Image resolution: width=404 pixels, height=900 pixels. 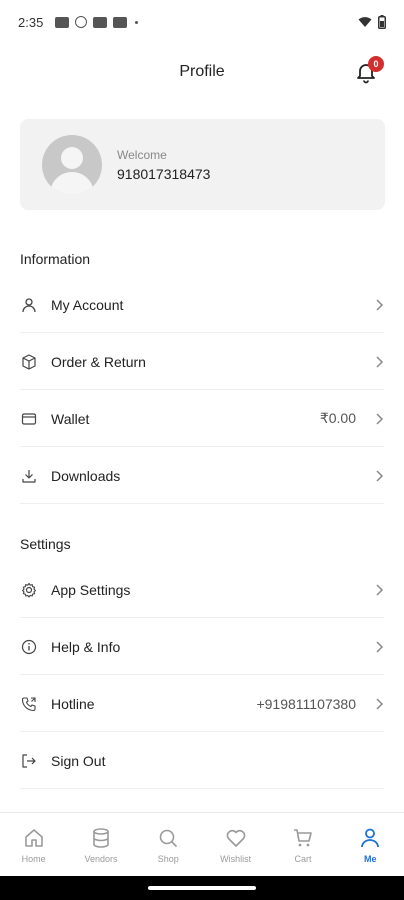 I want to click on info-icon, so click(x=29, y=647).